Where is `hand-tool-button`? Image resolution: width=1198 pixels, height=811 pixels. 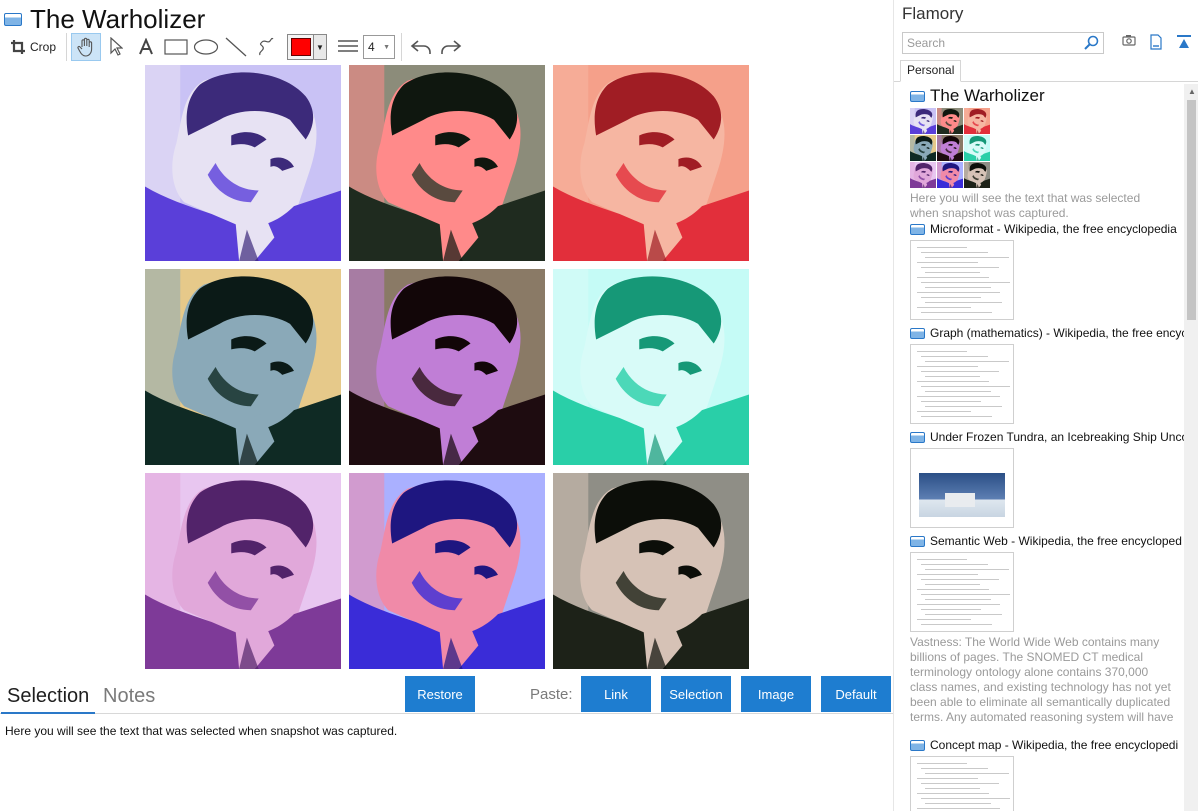 hand-tool-button is located at coordinates (86, 47).